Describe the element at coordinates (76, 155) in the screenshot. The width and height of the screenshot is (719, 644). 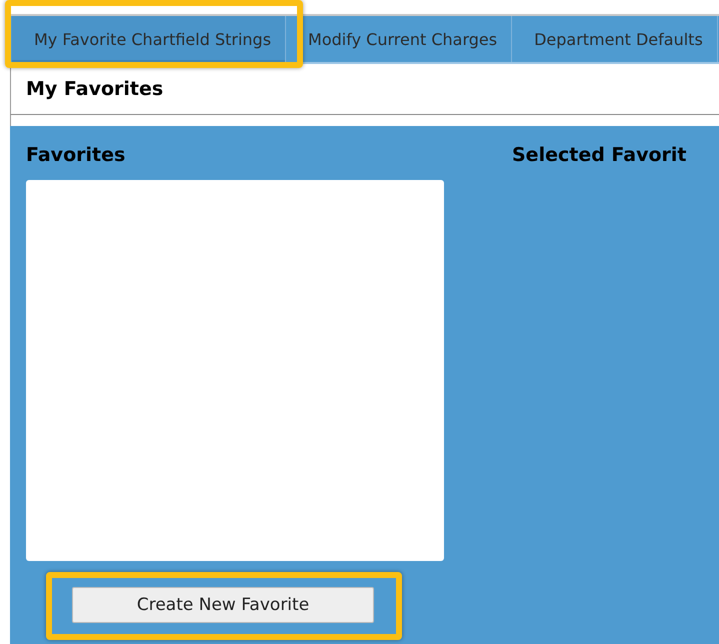
I see `favorites-heading: Favorites` at that location.